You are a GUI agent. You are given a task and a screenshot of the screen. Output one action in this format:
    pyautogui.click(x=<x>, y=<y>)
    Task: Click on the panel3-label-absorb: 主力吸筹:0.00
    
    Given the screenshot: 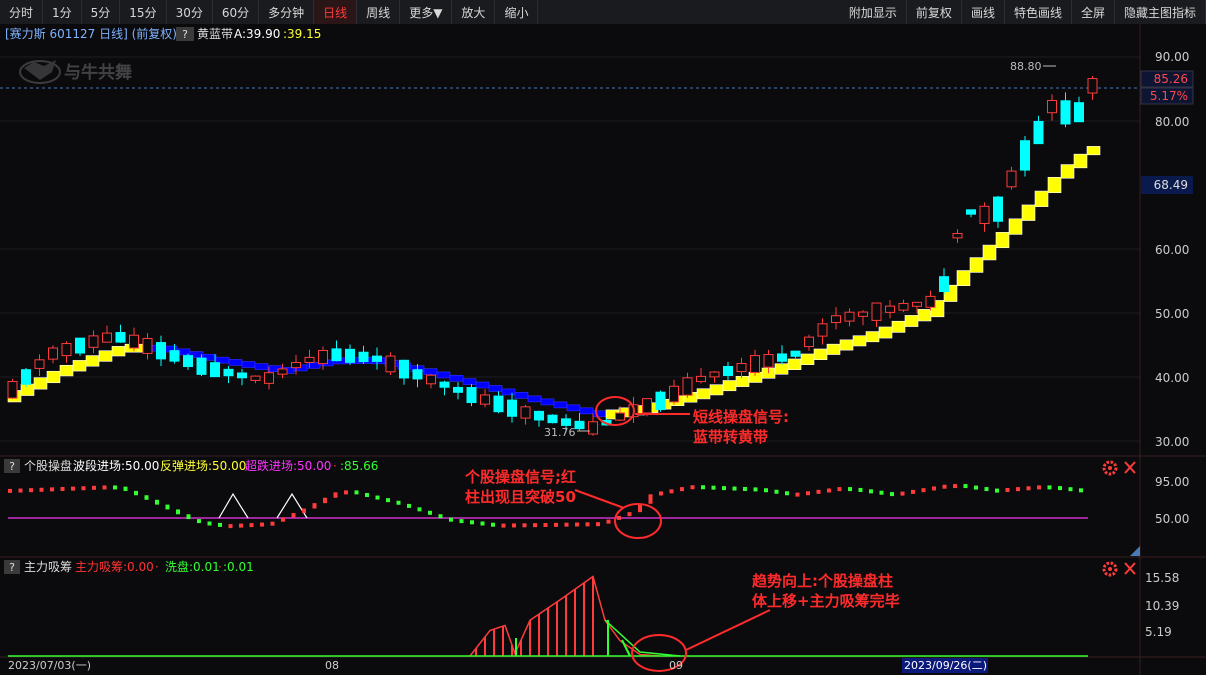 What is the action you would take?
    pyautogui.click(x=114, y=567)
    